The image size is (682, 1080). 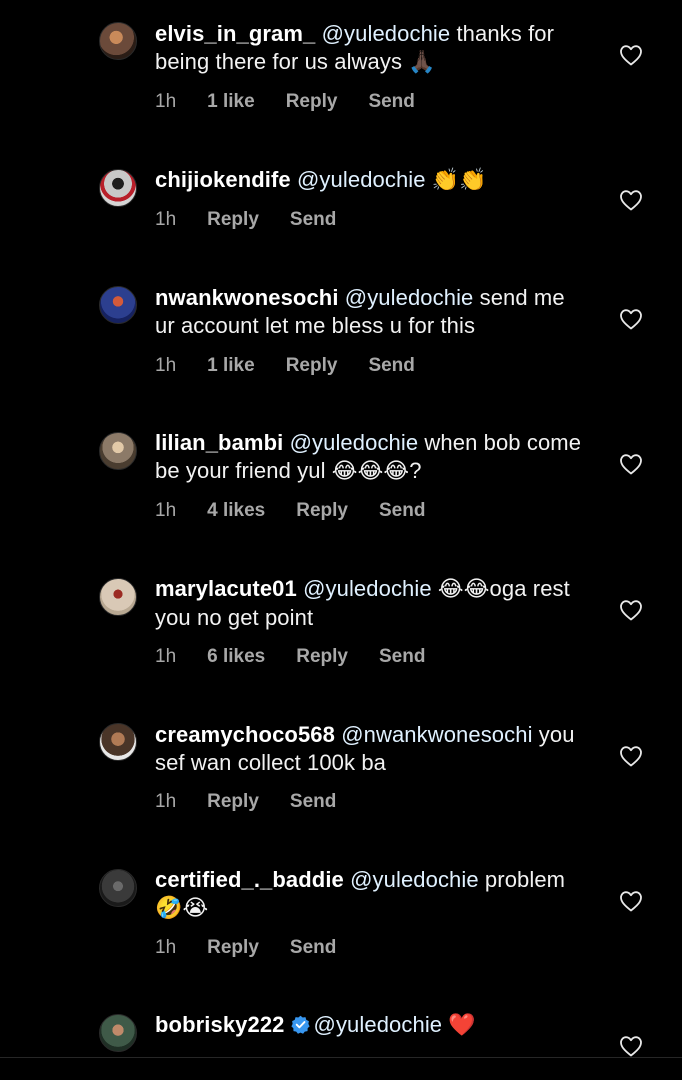 What do you see at coordinates (235, 33) in the screenshot?
I see `comment-username: elvis_in_gram_` at bounding box center [235, 33].